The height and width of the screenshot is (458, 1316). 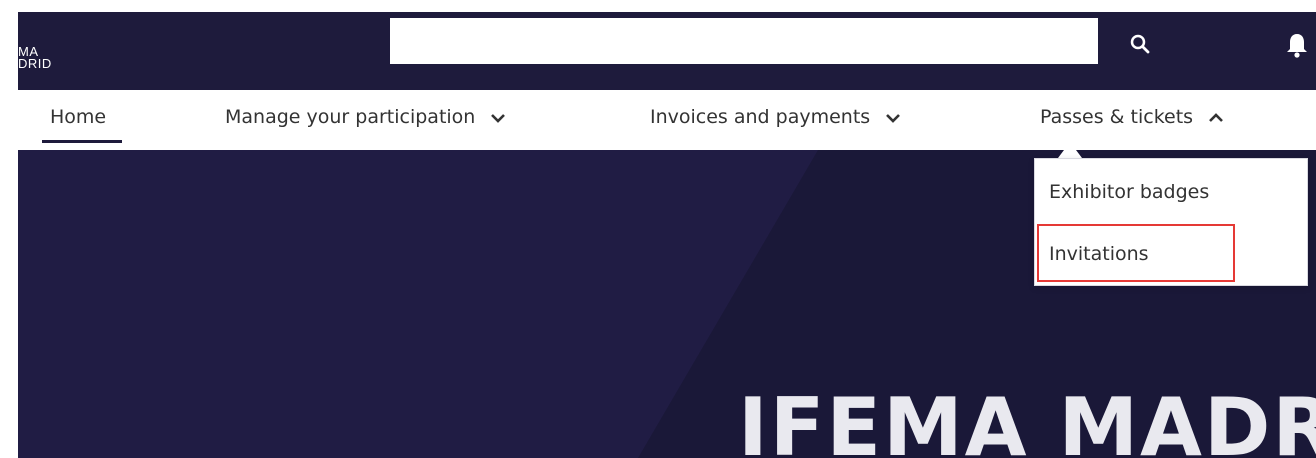 What do you see at coordinates (1027, 419) in the screenshot?
I see `hero-title: IFEMA MADRID` at bounding box center [1027, 419].